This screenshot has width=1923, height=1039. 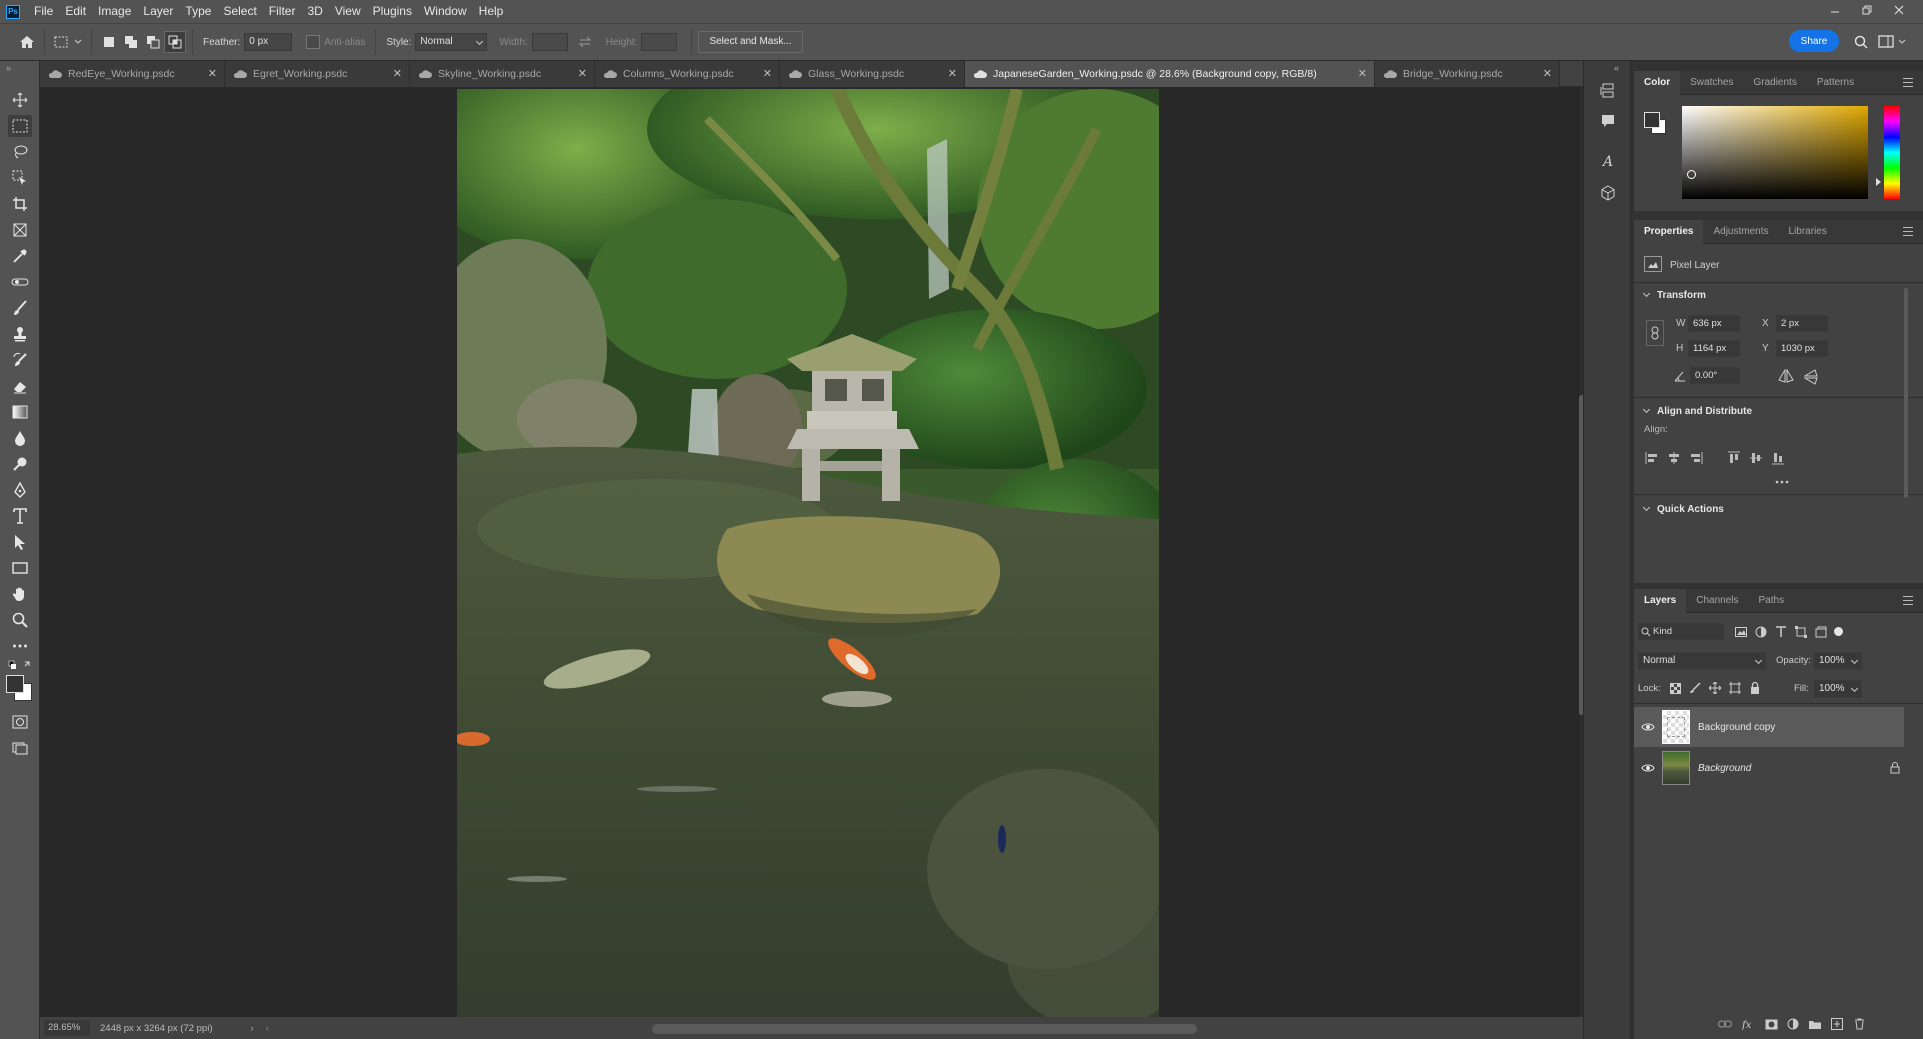 I want to click on width-field: 636 px, so click(x=1714, y=323).